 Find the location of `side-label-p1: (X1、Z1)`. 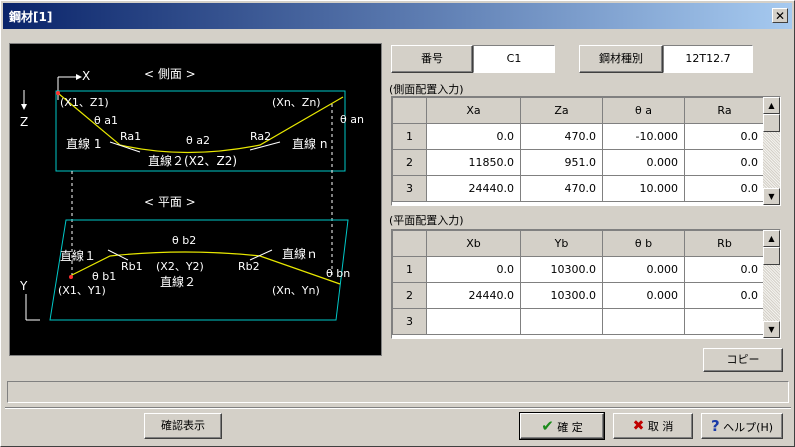

side-label-p1: (X1、Z1) is located at coordinates (84, 102).